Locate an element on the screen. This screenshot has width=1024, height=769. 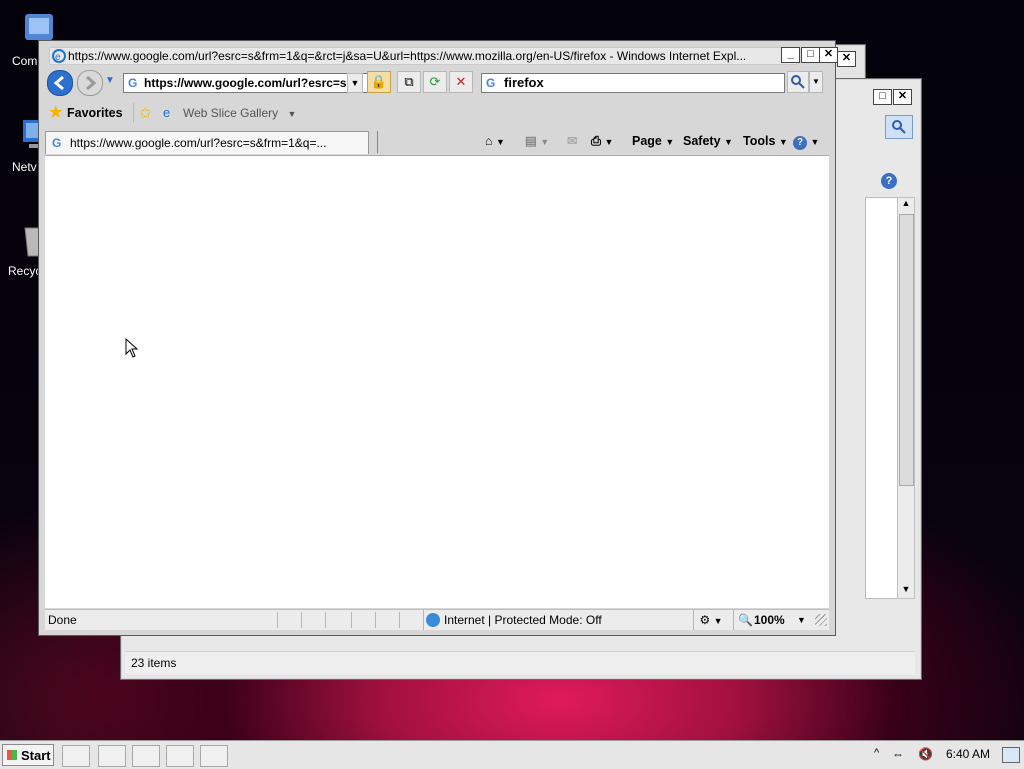
desktop-icon-label: Recyc is located at coordinates (25, 271).